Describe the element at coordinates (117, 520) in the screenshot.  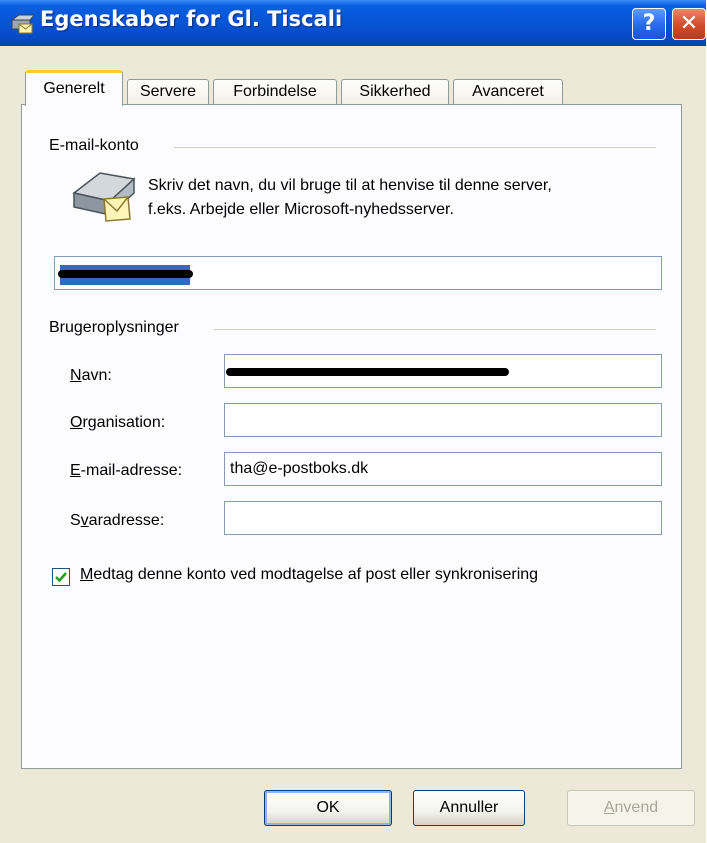
I see `reply-address-label: Svaradresse:` at that location.